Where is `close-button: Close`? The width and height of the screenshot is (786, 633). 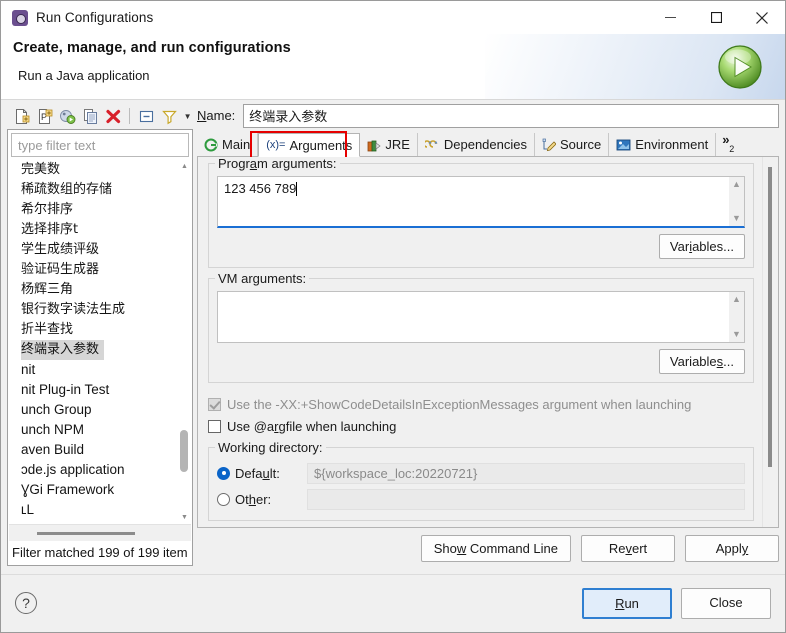
close-button: Close is located at coordinates (726, 603).